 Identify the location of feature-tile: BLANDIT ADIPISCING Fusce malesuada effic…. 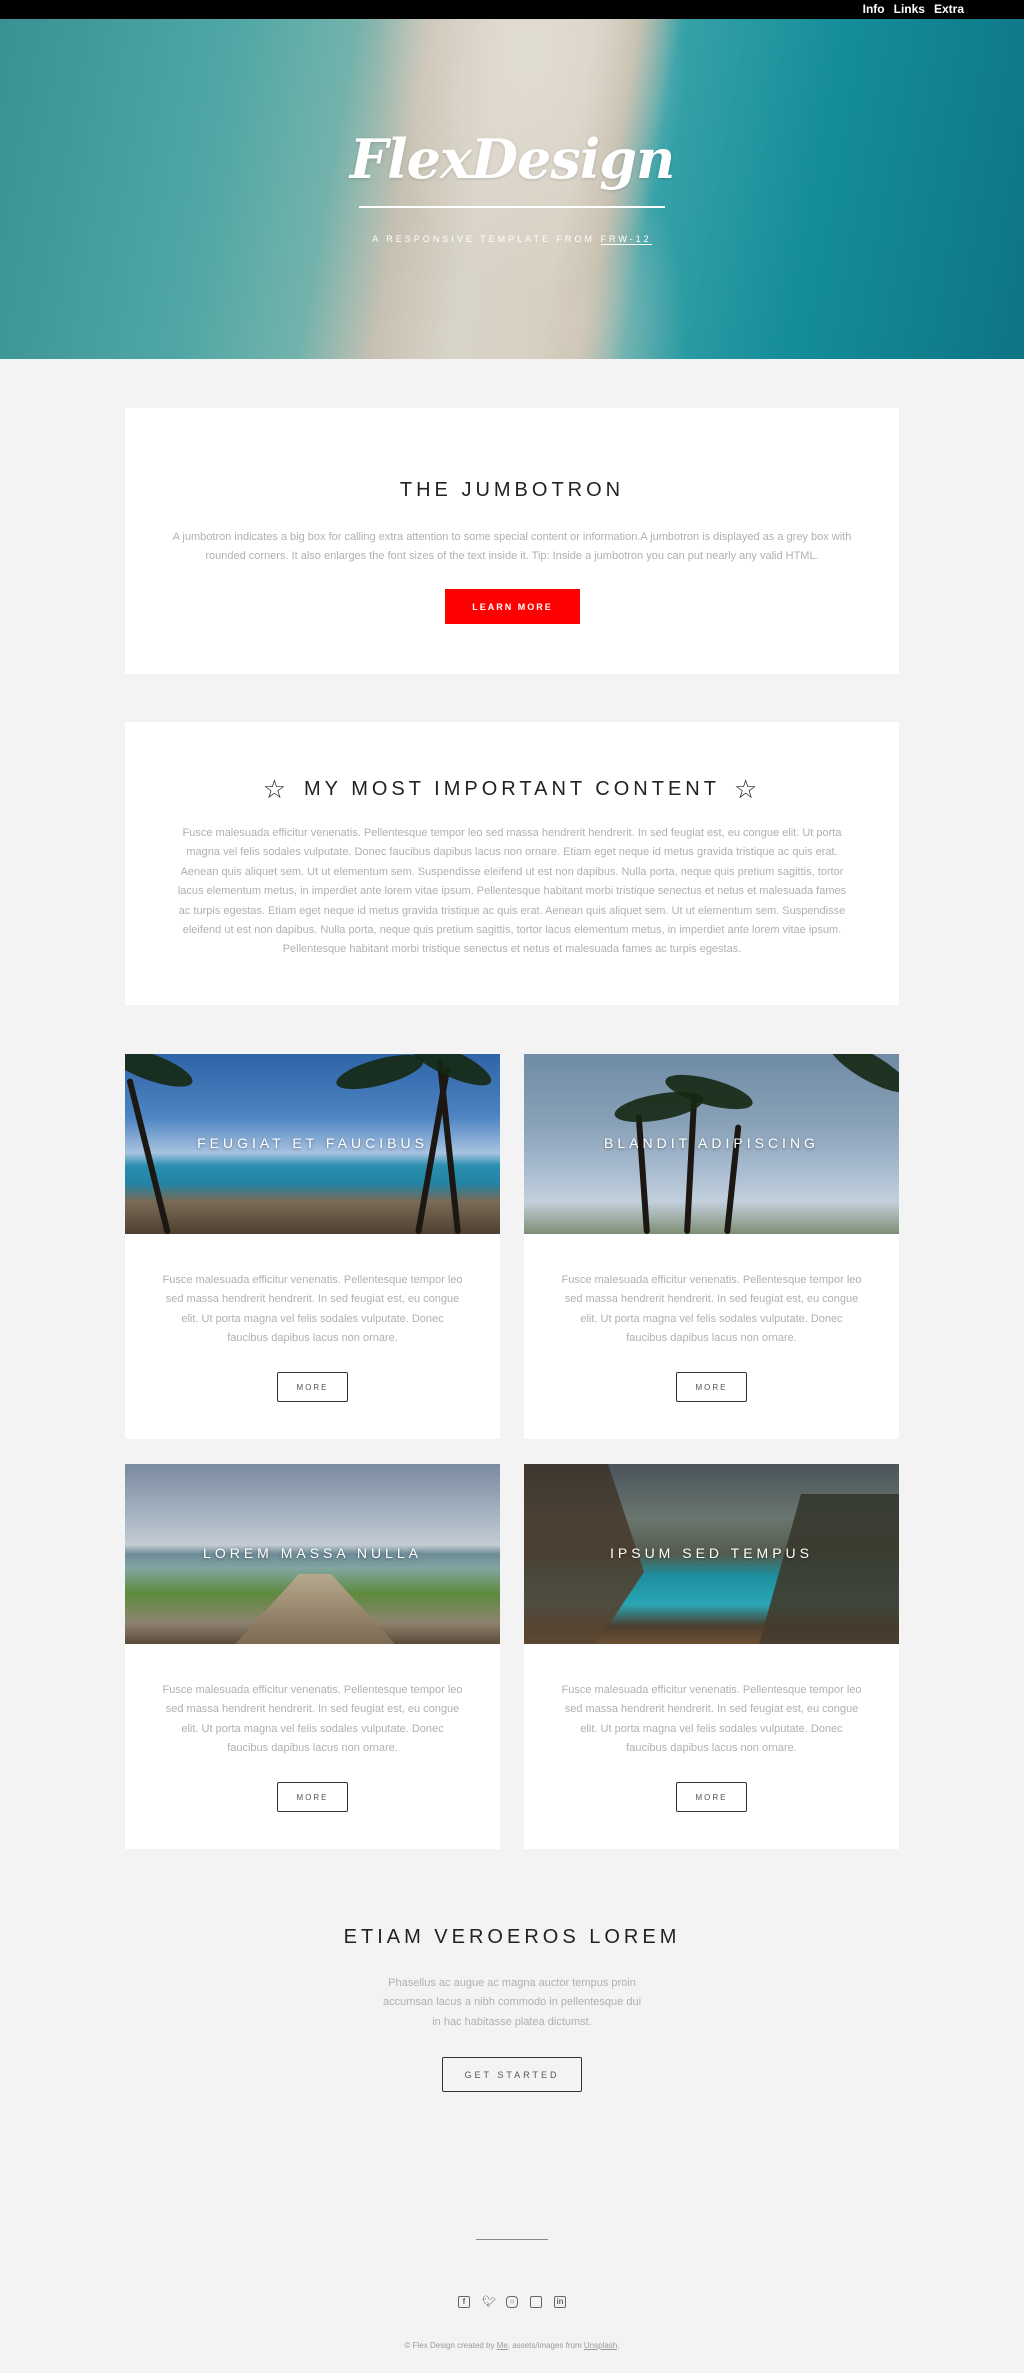
(711, 1246).